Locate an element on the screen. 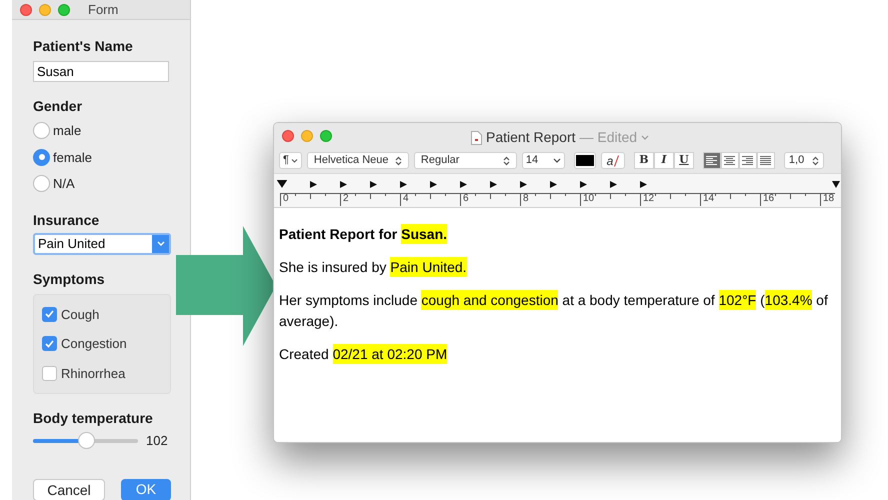 Image resolution: width=888 pixels, height=500 pixels. font-style-select: Regular is located at coordinates (465, 160).